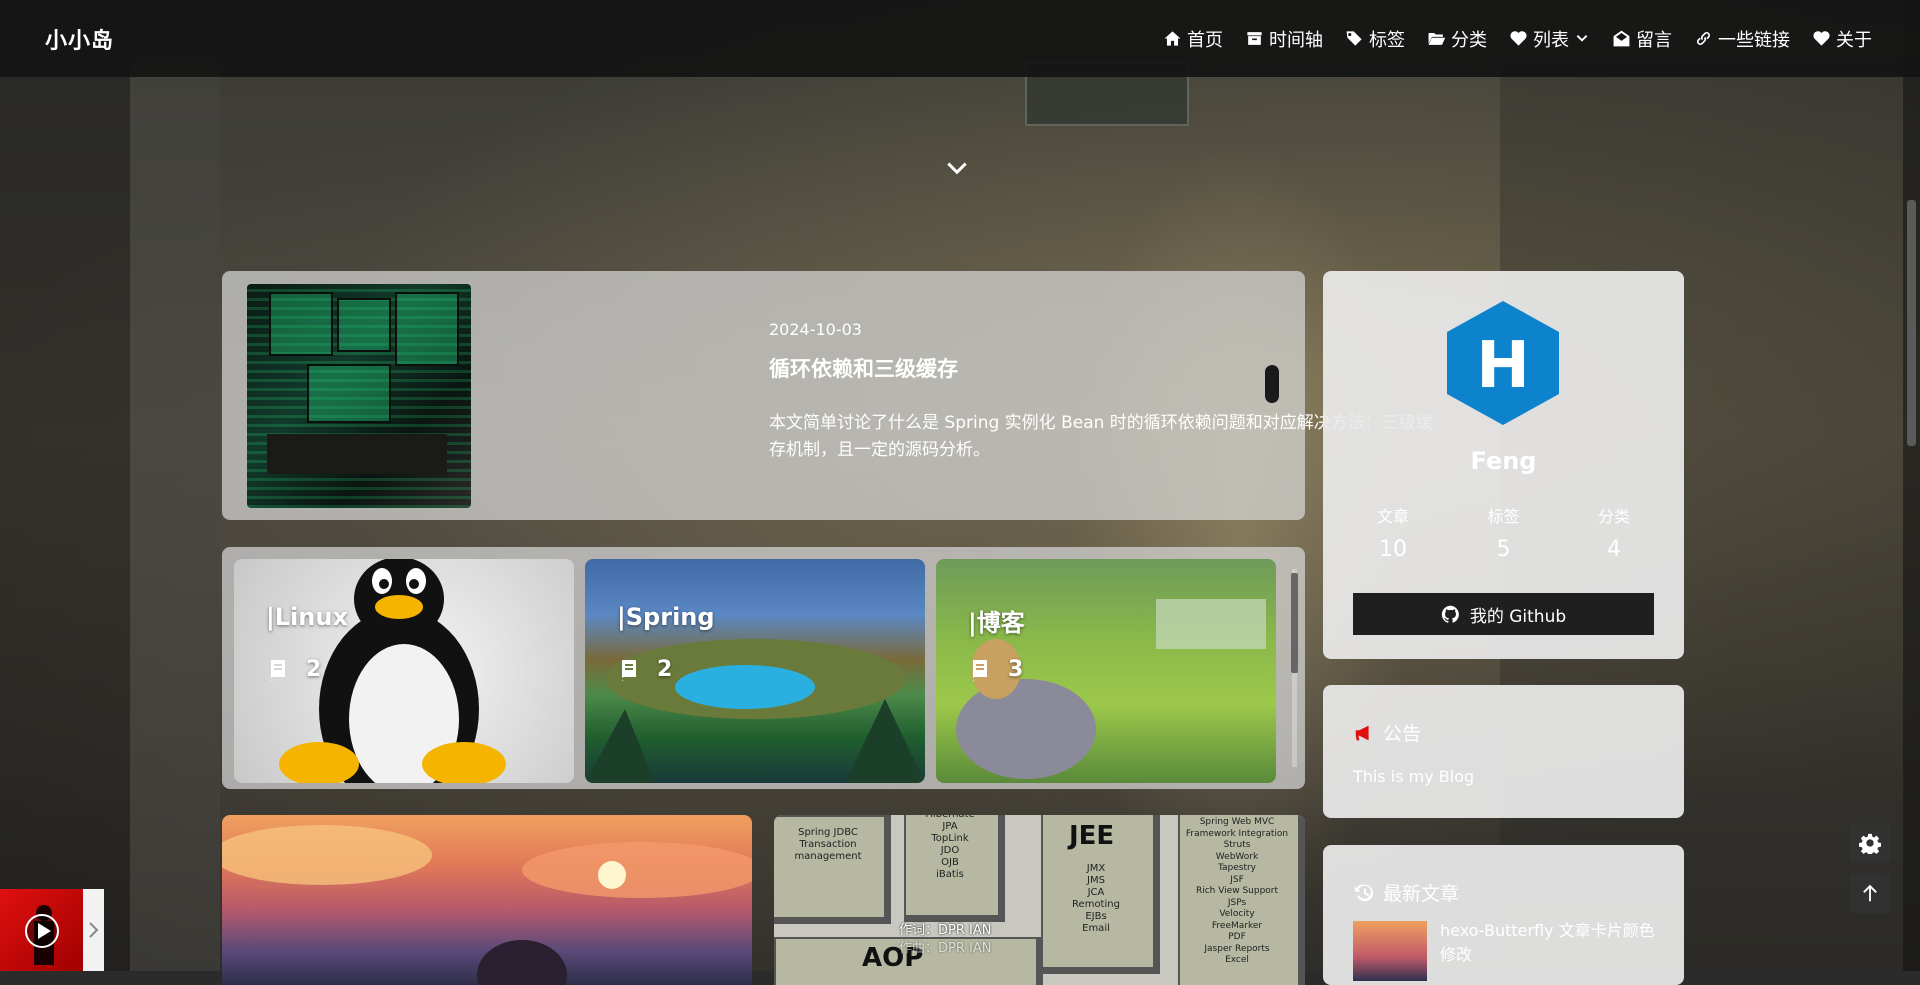 The image size is (1920, 985). Describe the element at coordinates (1414, 776) in the screenshot. I see `notice-text: This is my Blog` at that location.